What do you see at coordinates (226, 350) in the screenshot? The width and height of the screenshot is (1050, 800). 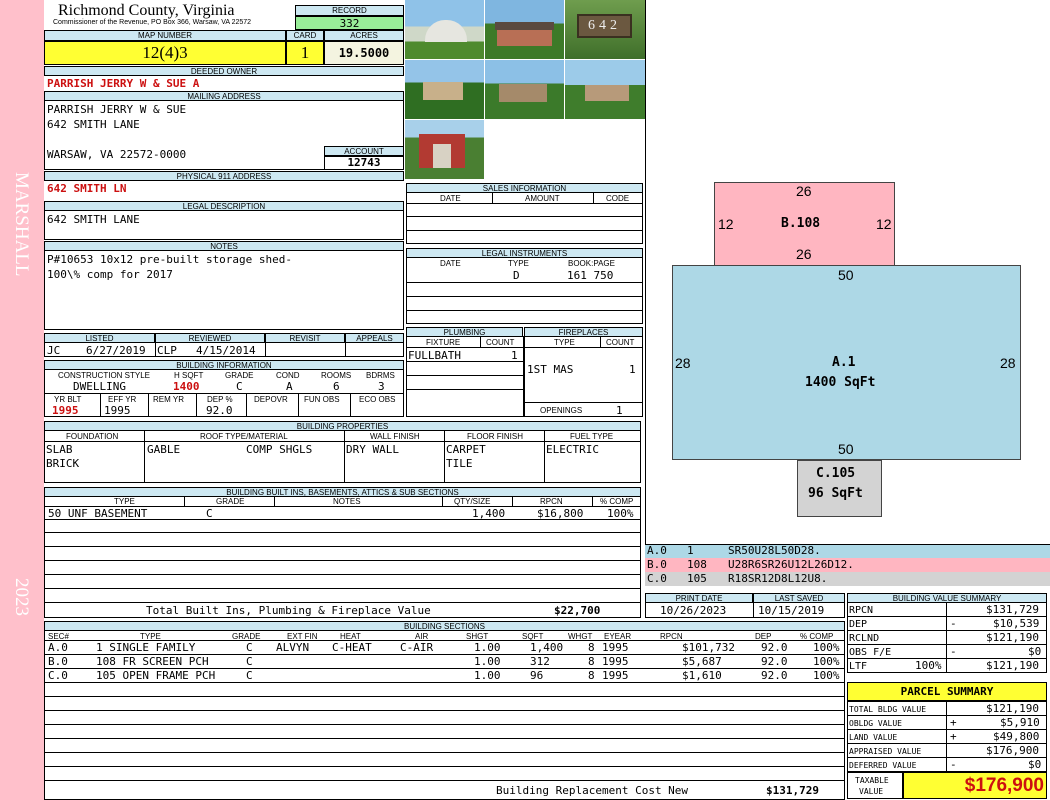 I see `reviewed-date: 4/15/2014` at bounding box center [226, 350].